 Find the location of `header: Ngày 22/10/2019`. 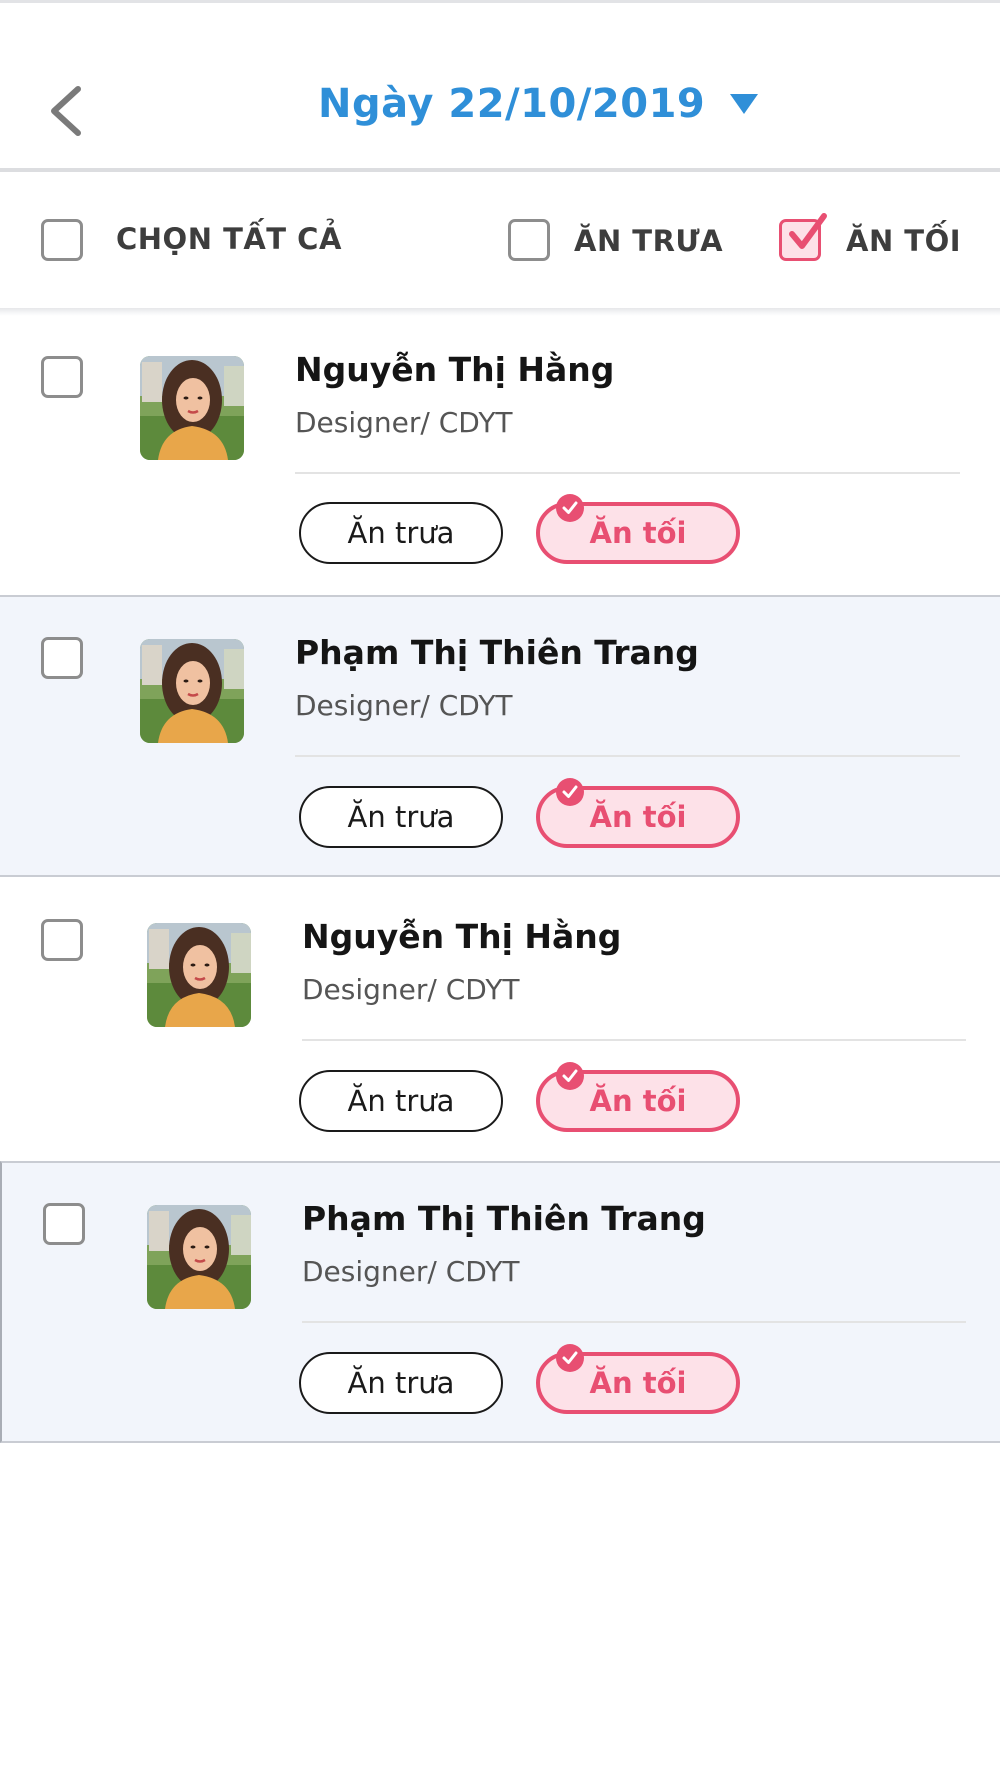

header: Ngày 22/10/2019 is located at coordinates (500, 86).